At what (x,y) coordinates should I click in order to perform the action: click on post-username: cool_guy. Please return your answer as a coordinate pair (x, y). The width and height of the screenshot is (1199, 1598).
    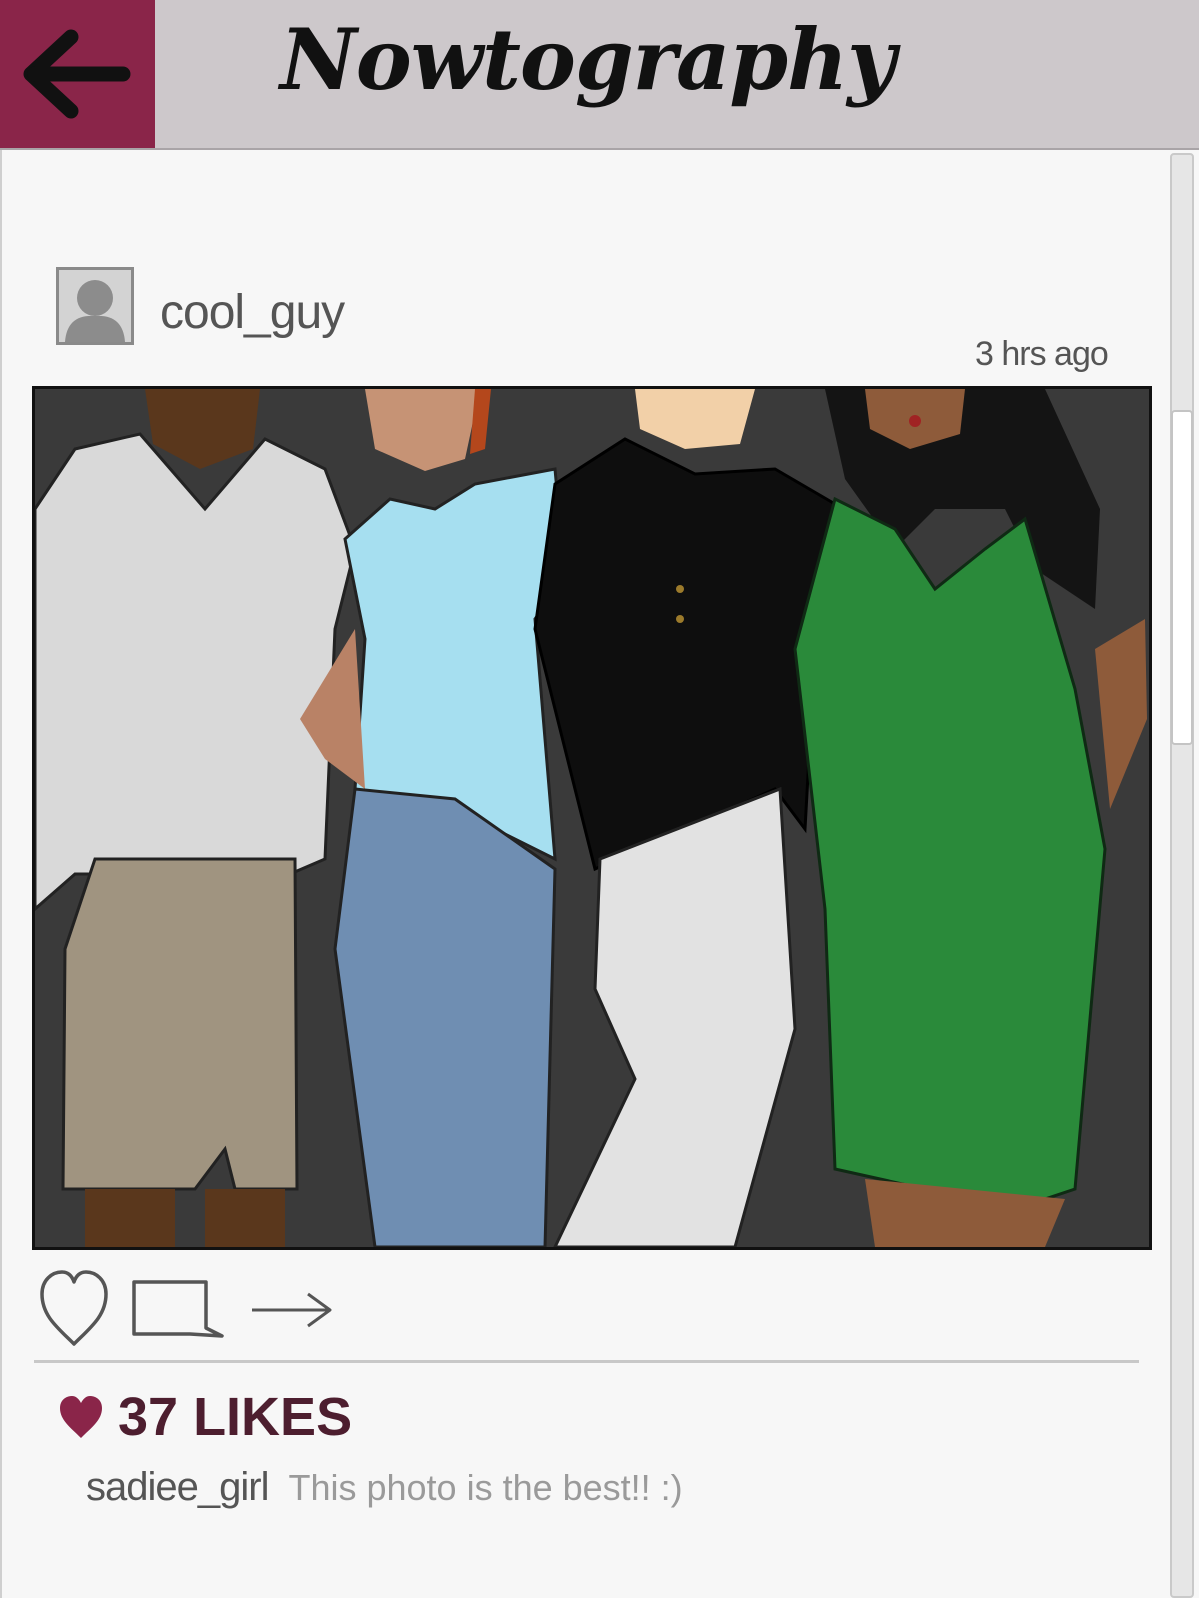
    Looking at the image, I should click on (252, 312).